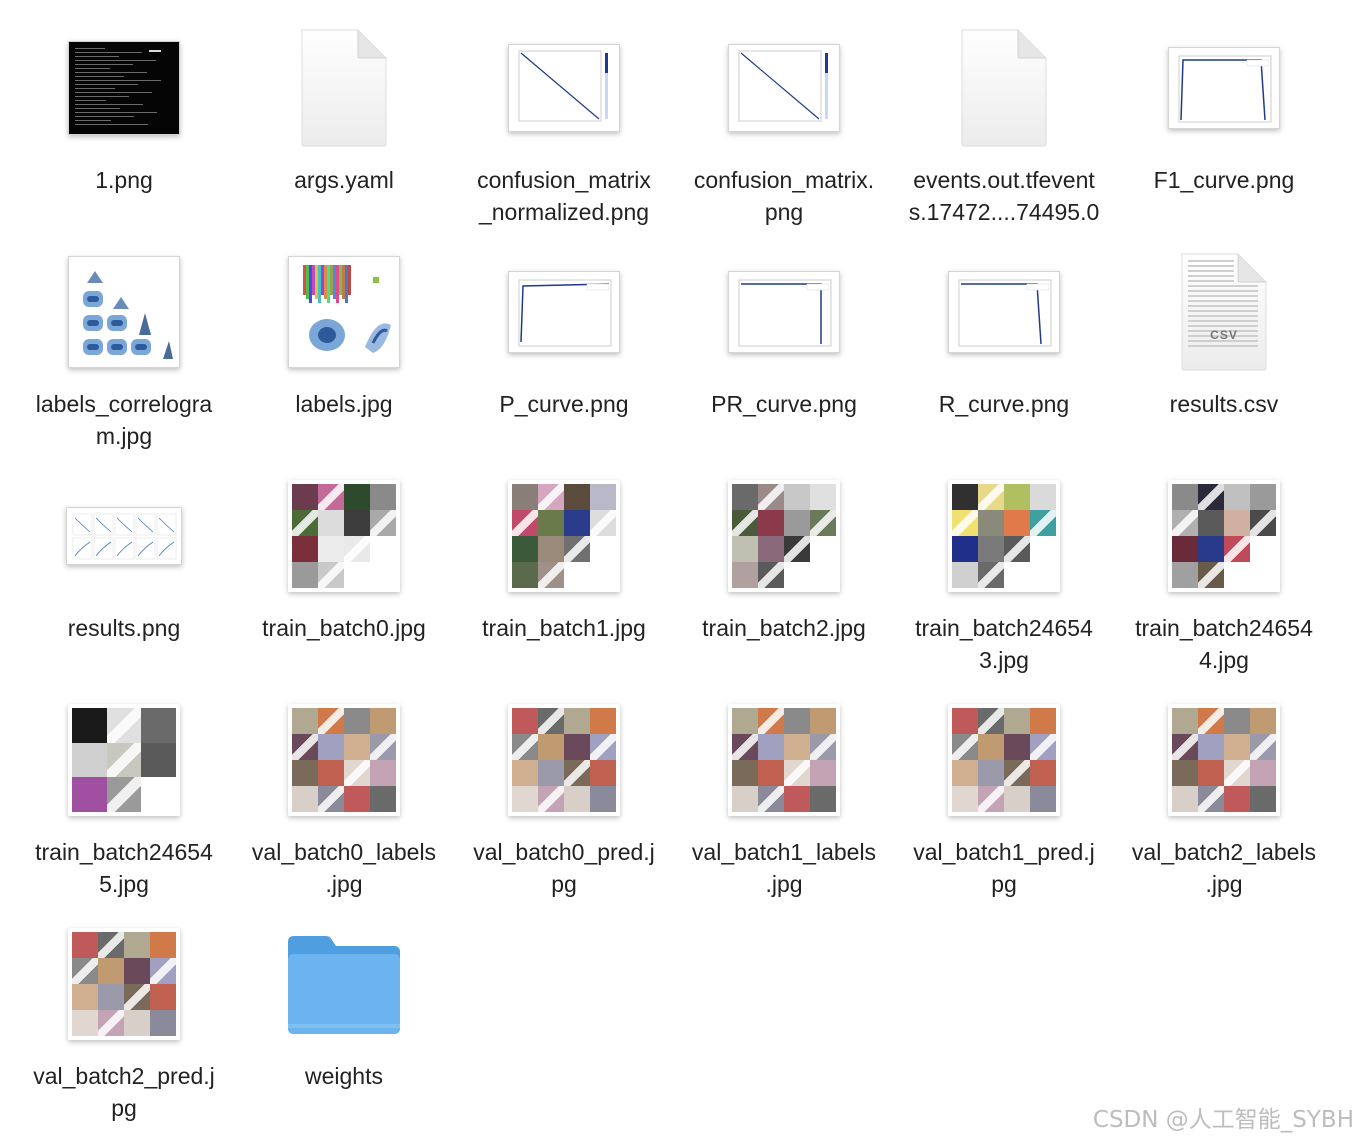 The image size is (1360, 1140). Describe the element at coordinates (784, 852) in the screenshot. I see `file-name-line: val_batch1_labels` at that location.